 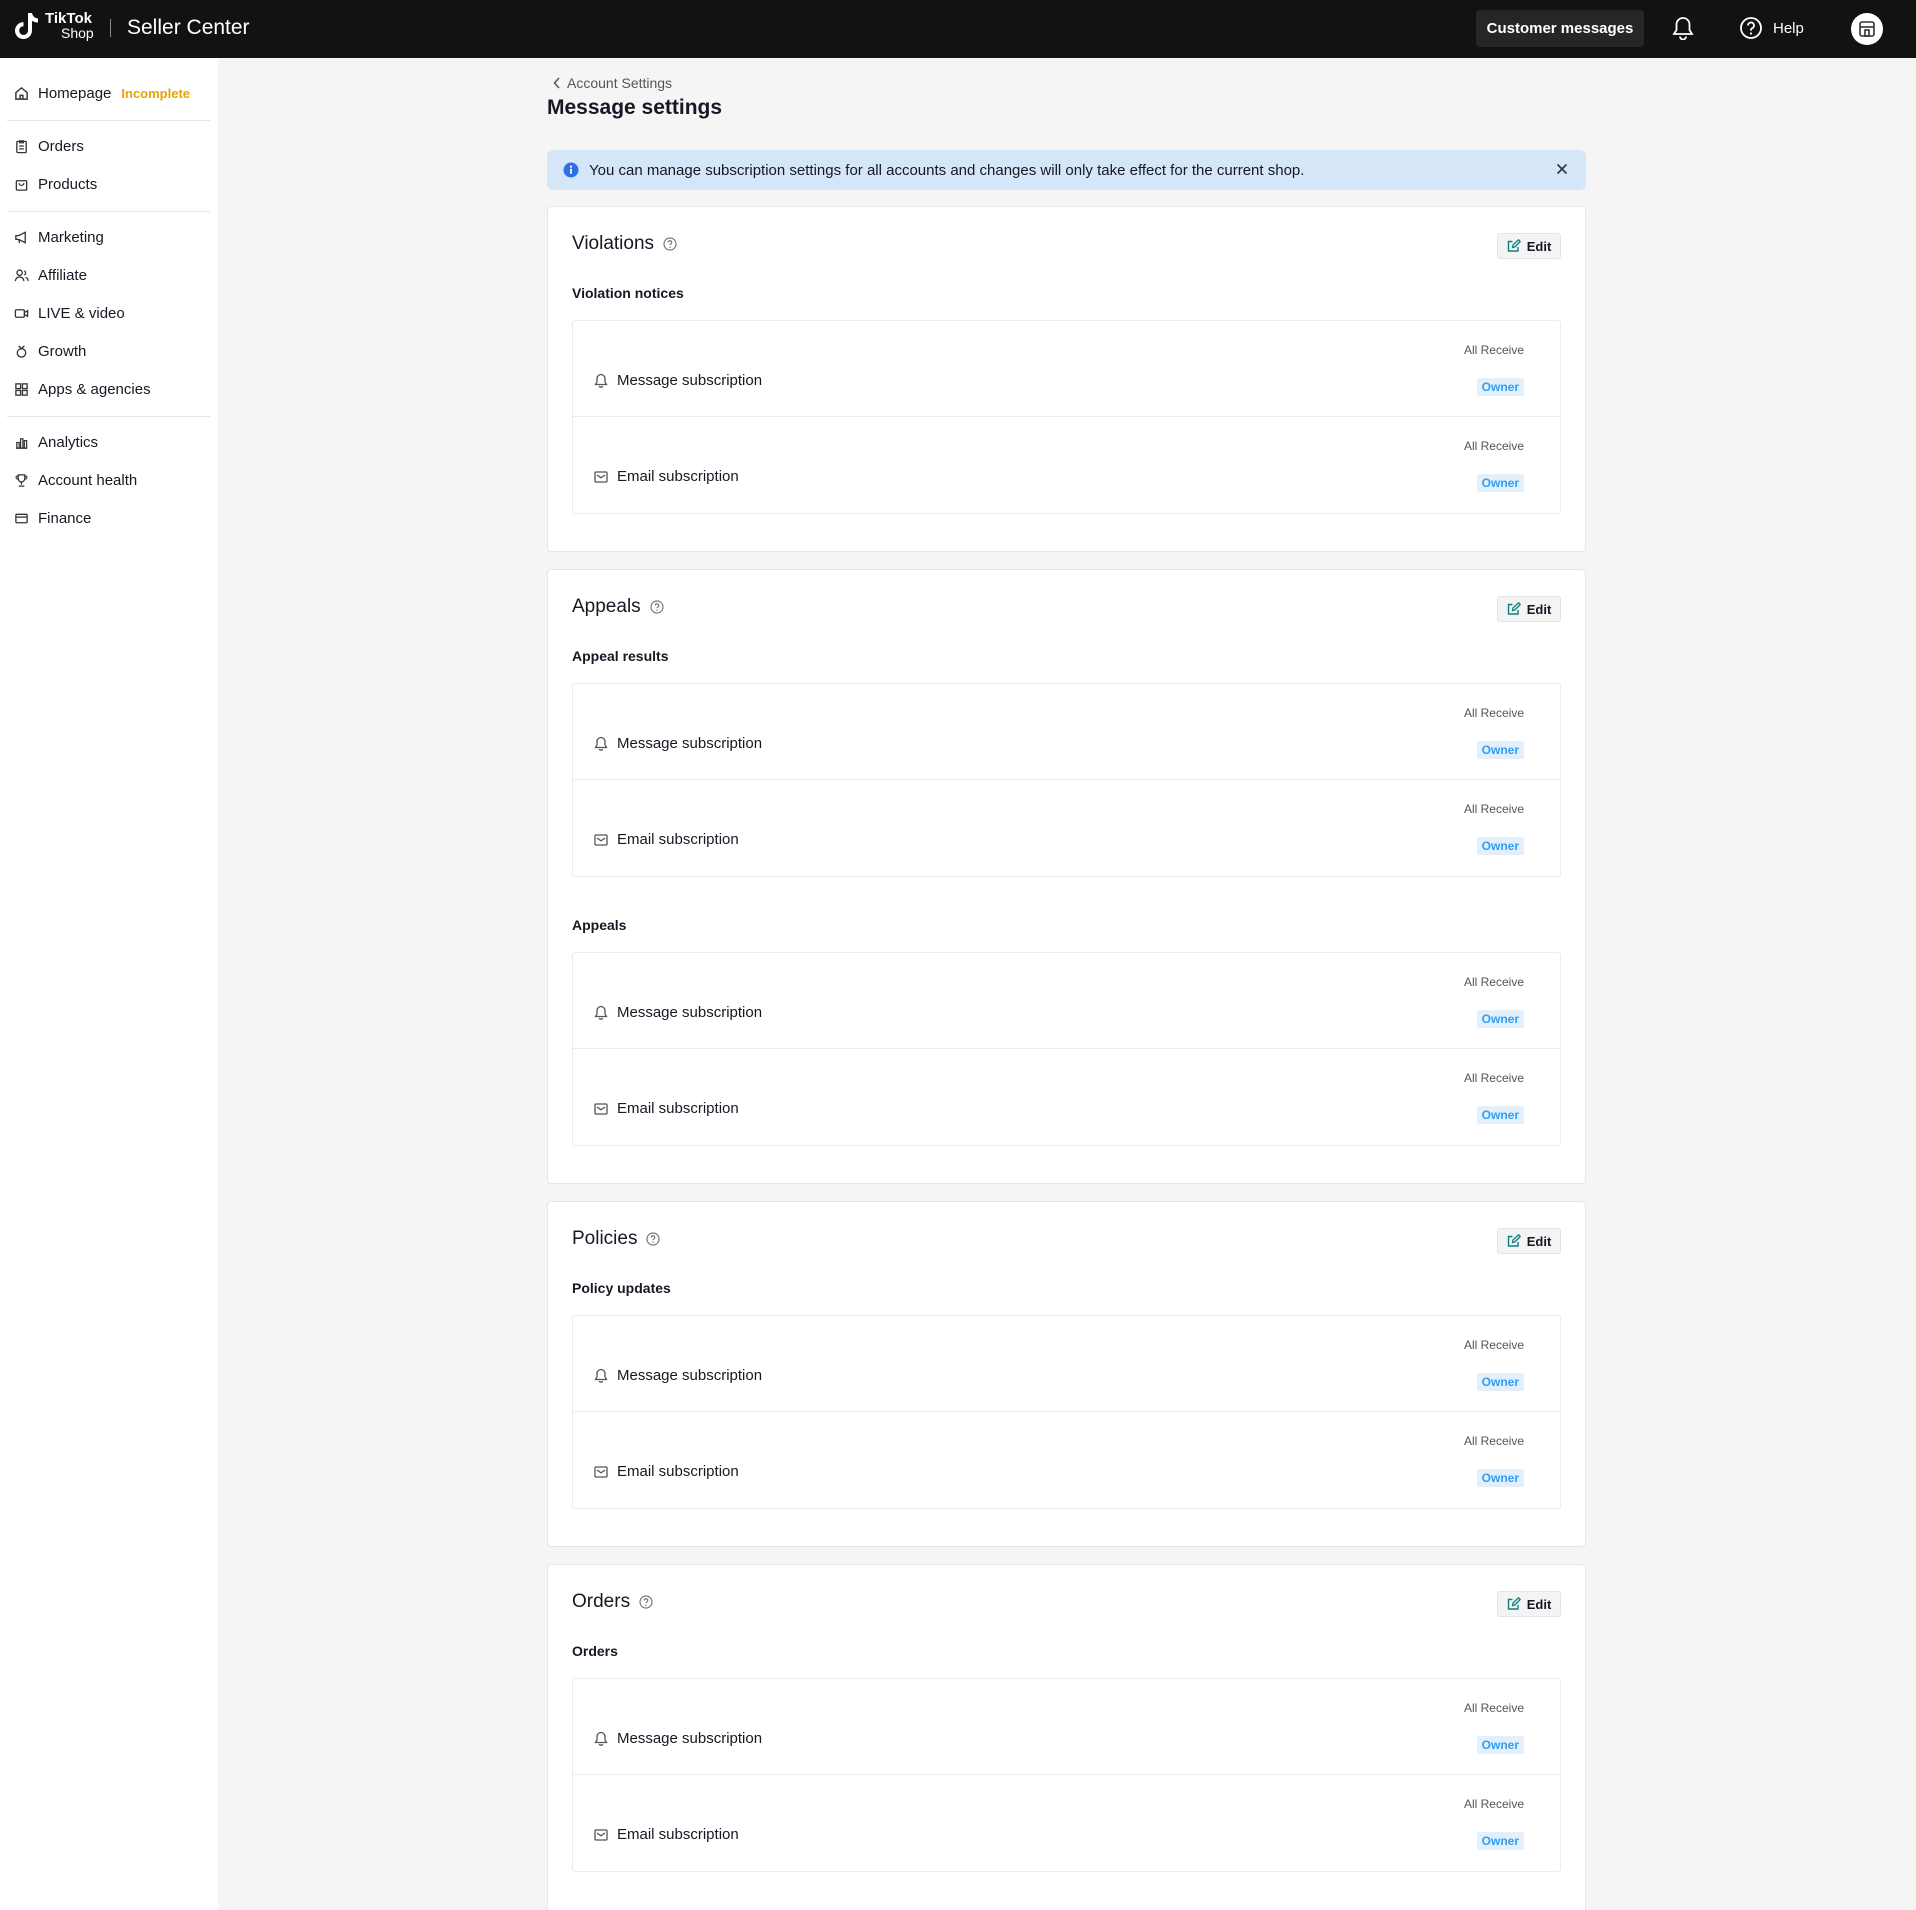 I want to click on wallet-icon, so click(x=21, y=518).